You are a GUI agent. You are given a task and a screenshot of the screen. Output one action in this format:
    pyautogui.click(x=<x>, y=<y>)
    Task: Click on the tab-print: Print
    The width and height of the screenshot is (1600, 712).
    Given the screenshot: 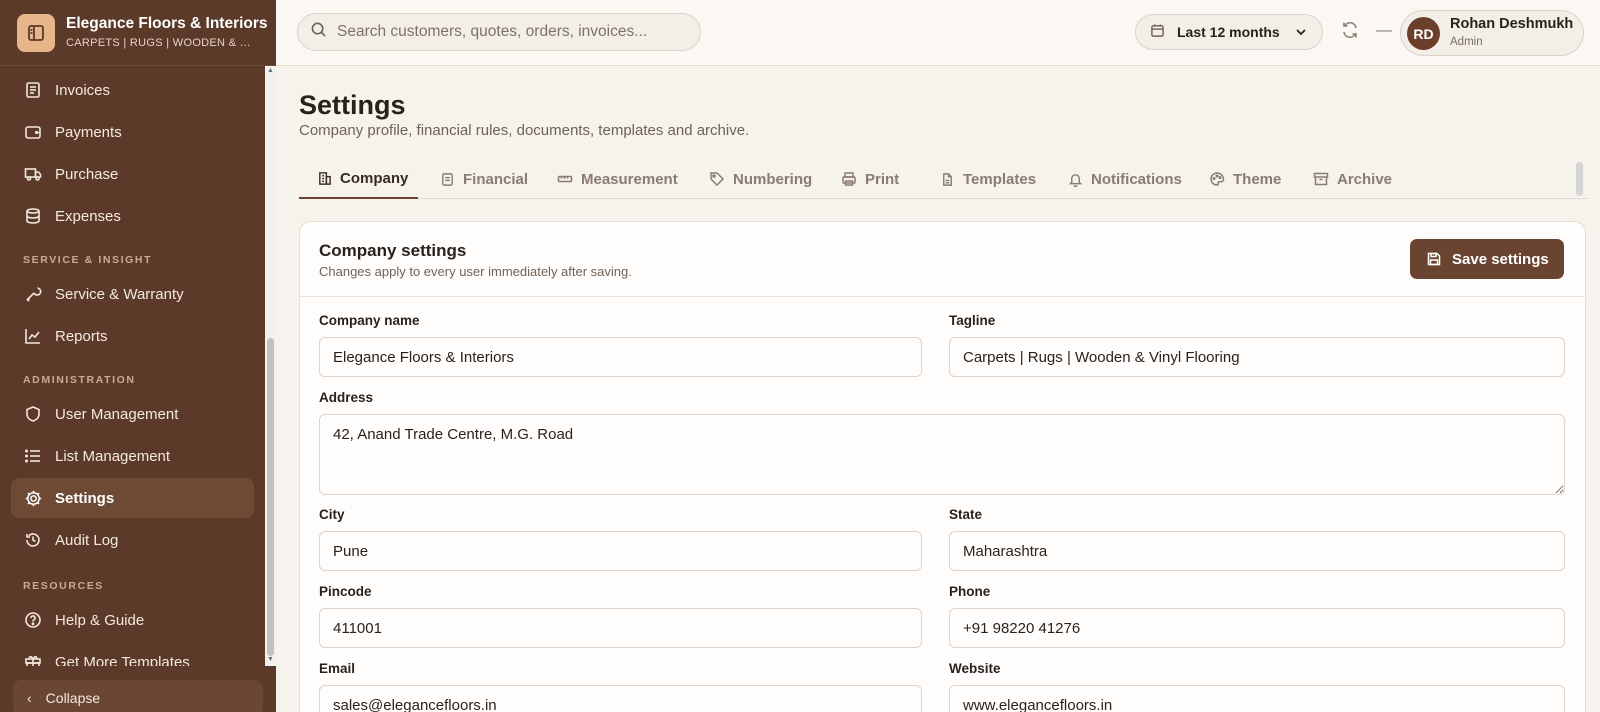 What is the action you would take?
    pyautogui.click(x=870, y=179)
    